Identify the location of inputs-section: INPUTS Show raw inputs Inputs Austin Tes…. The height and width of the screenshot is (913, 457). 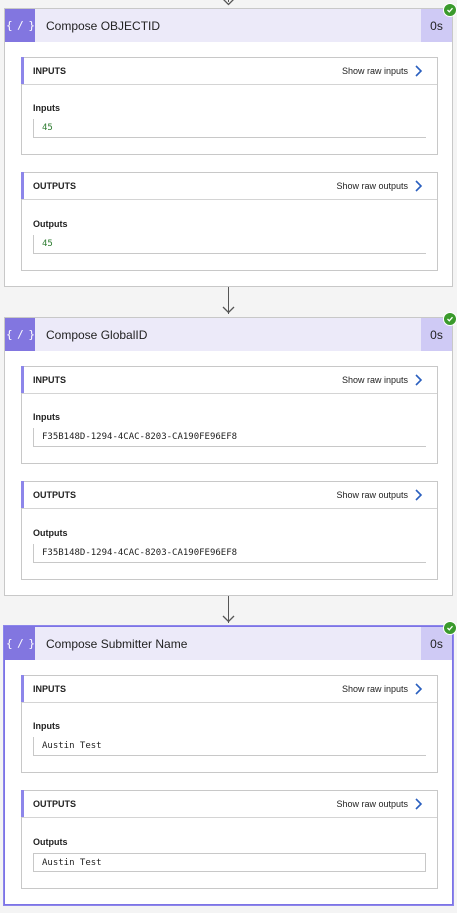
(229, 724).